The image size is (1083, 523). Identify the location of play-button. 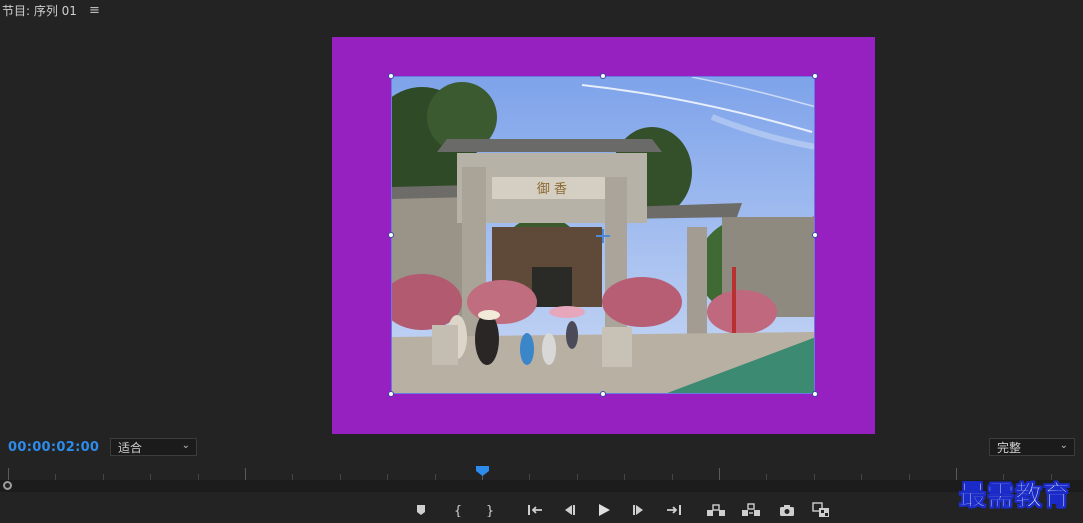
(604, 510).